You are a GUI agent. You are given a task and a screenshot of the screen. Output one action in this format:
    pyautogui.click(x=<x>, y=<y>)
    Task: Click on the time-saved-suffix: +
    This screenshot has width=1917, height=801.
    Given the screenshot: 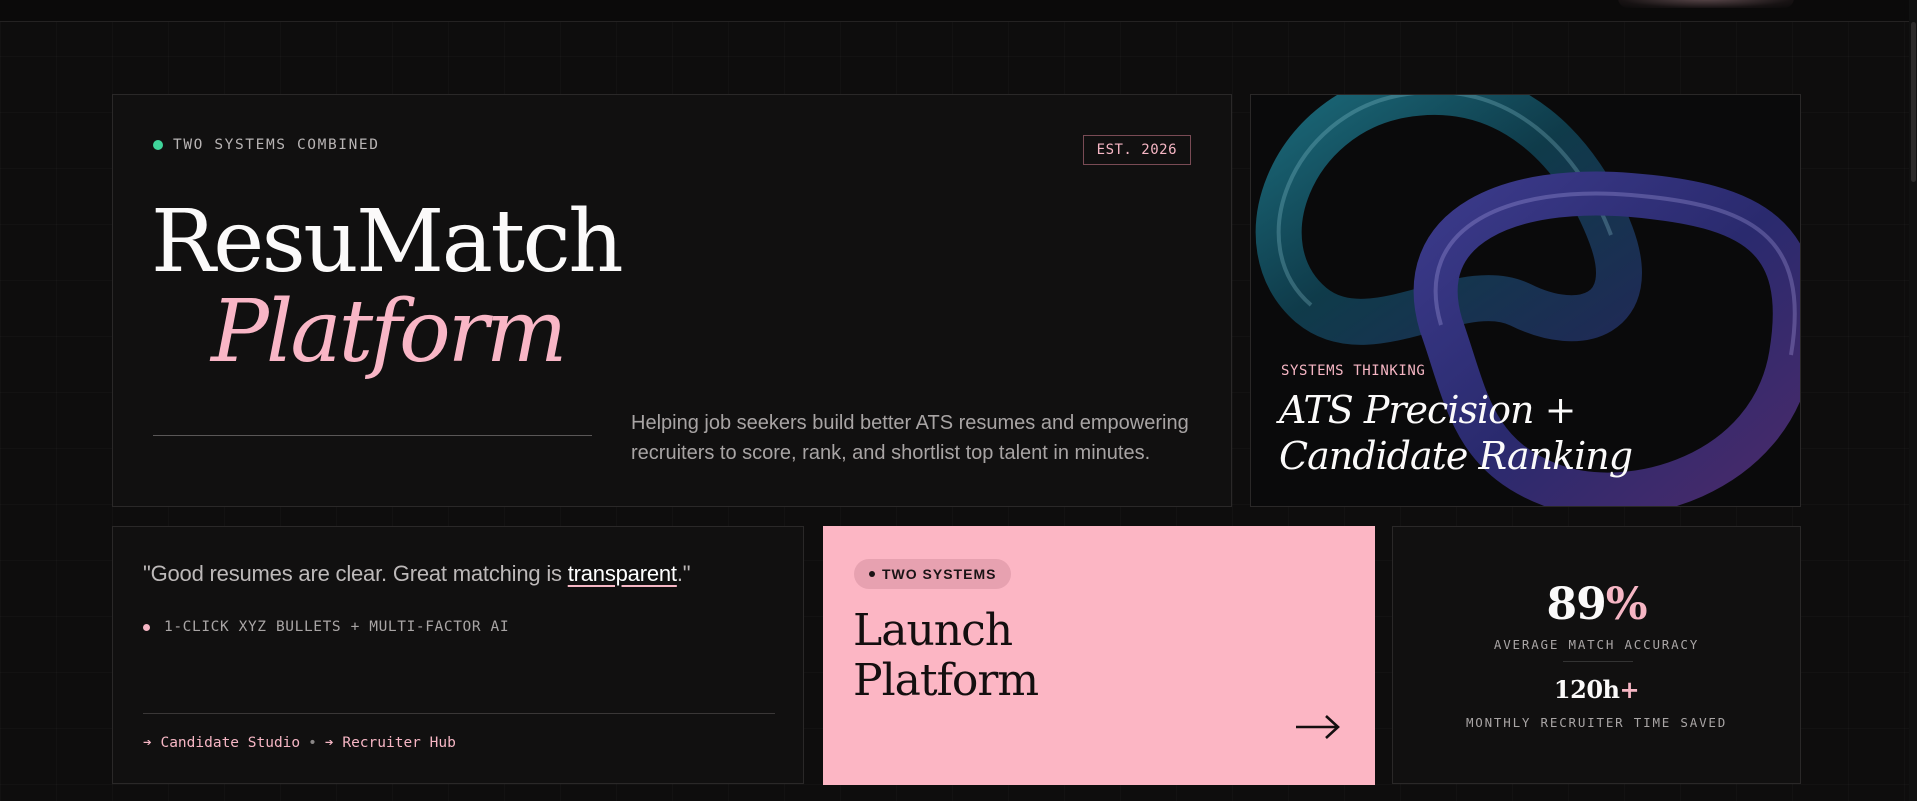 What is the action you would take?
    pyautogui.click(x=1629, y=689)
    